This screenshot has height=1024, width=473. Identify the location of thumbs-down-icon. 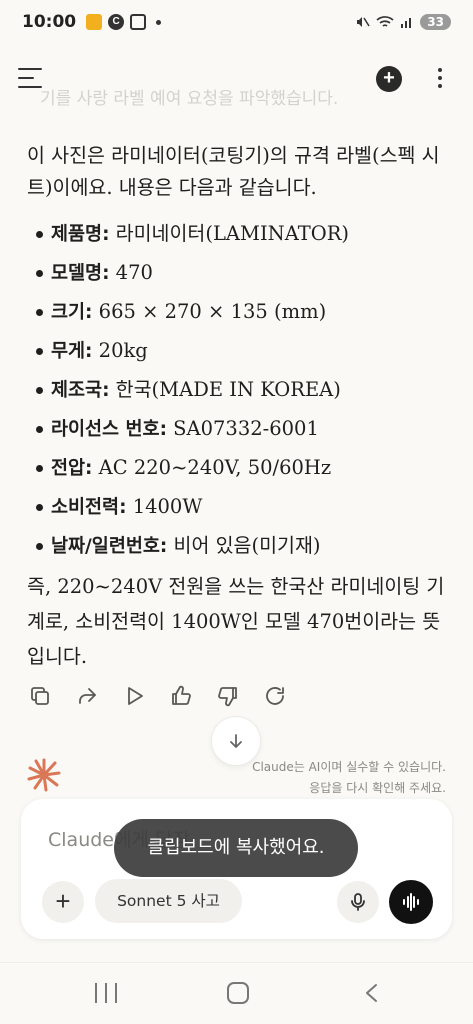
(228, 696).